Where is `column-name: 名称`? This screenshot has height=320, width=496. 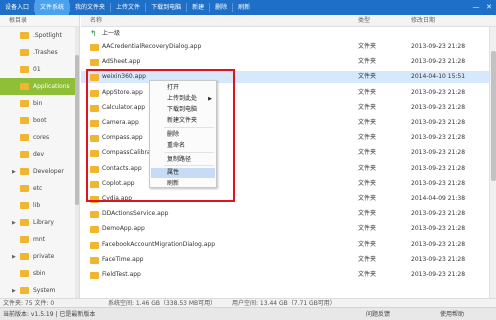
column-name: 名称 is located at coordinates (96, 21).